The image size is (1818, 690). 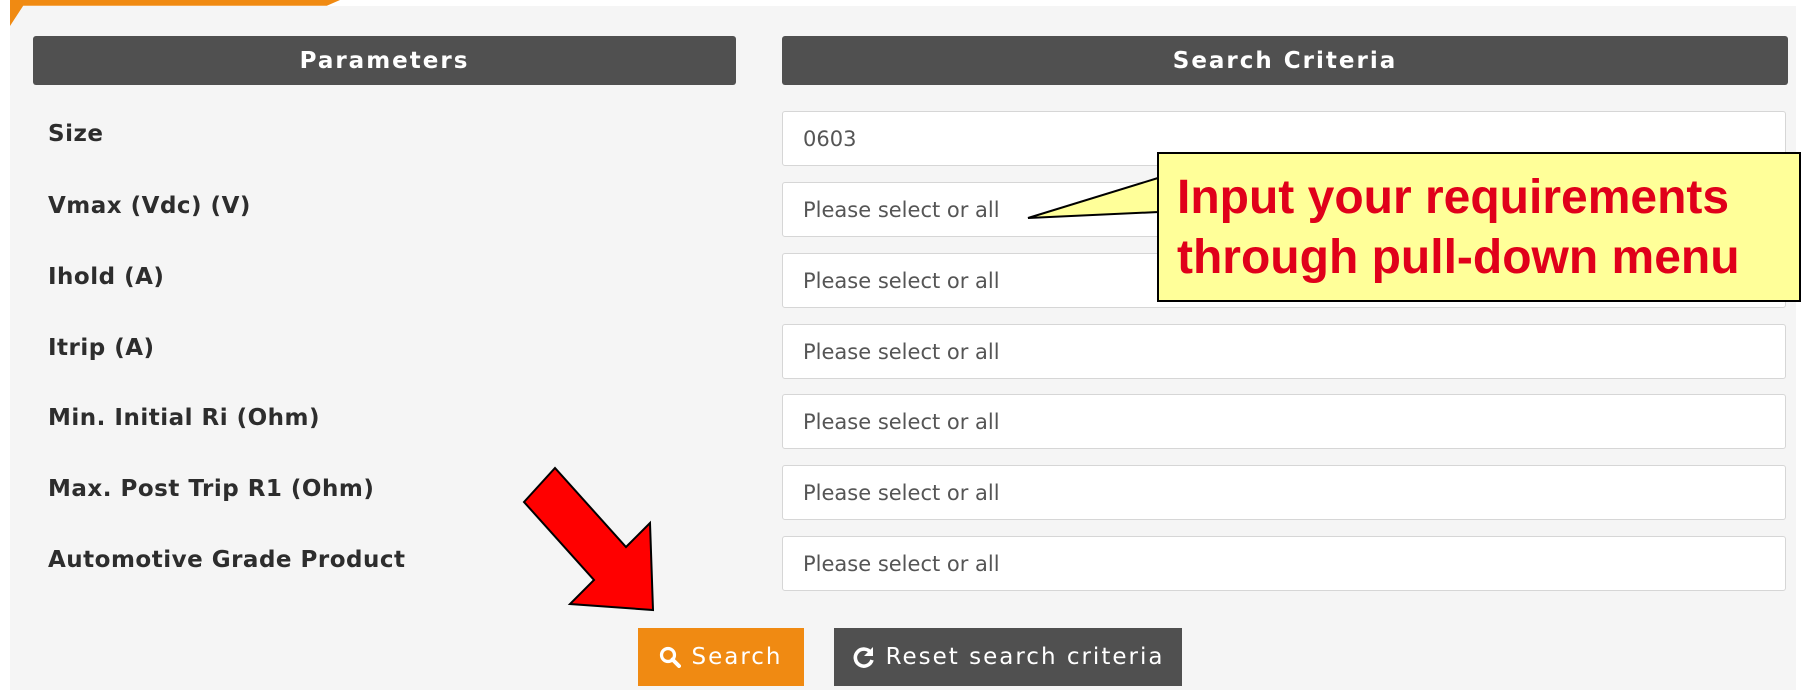 I want to click on itrip-select-value: Please select or all, so click(x=901, y=351).